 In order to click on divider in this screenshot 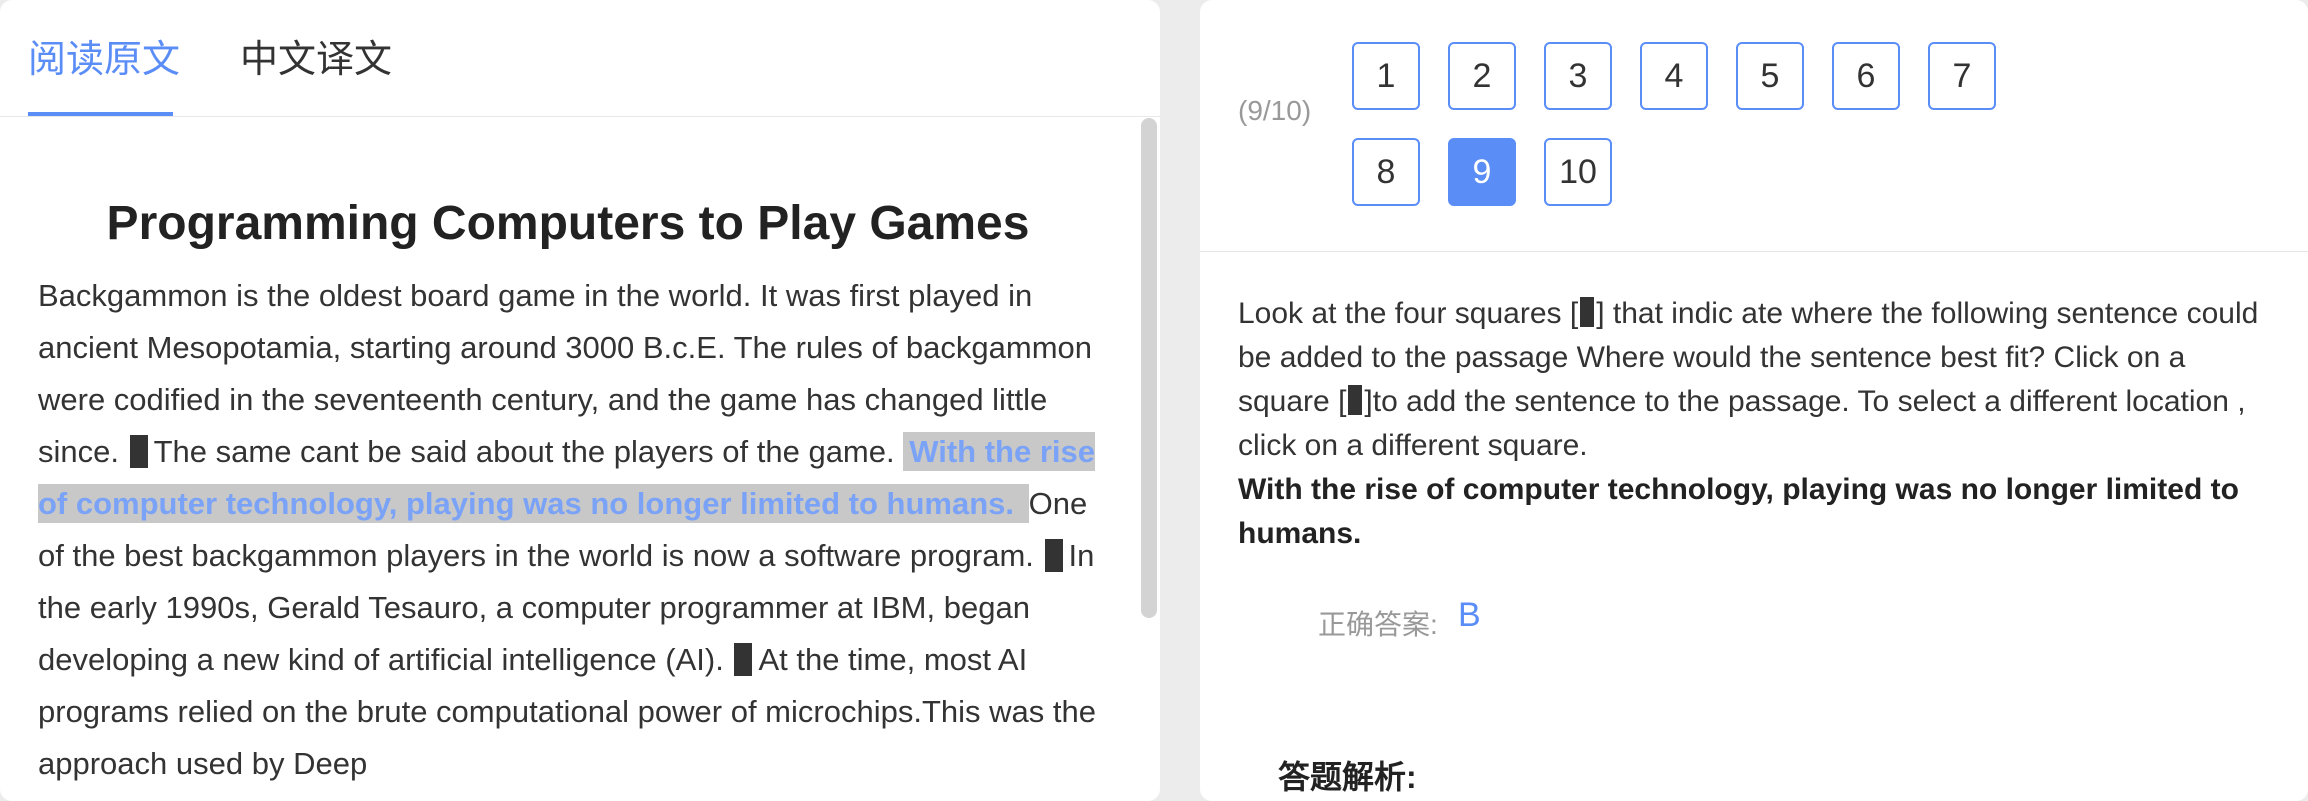, I will do `click(1754, 251)`.